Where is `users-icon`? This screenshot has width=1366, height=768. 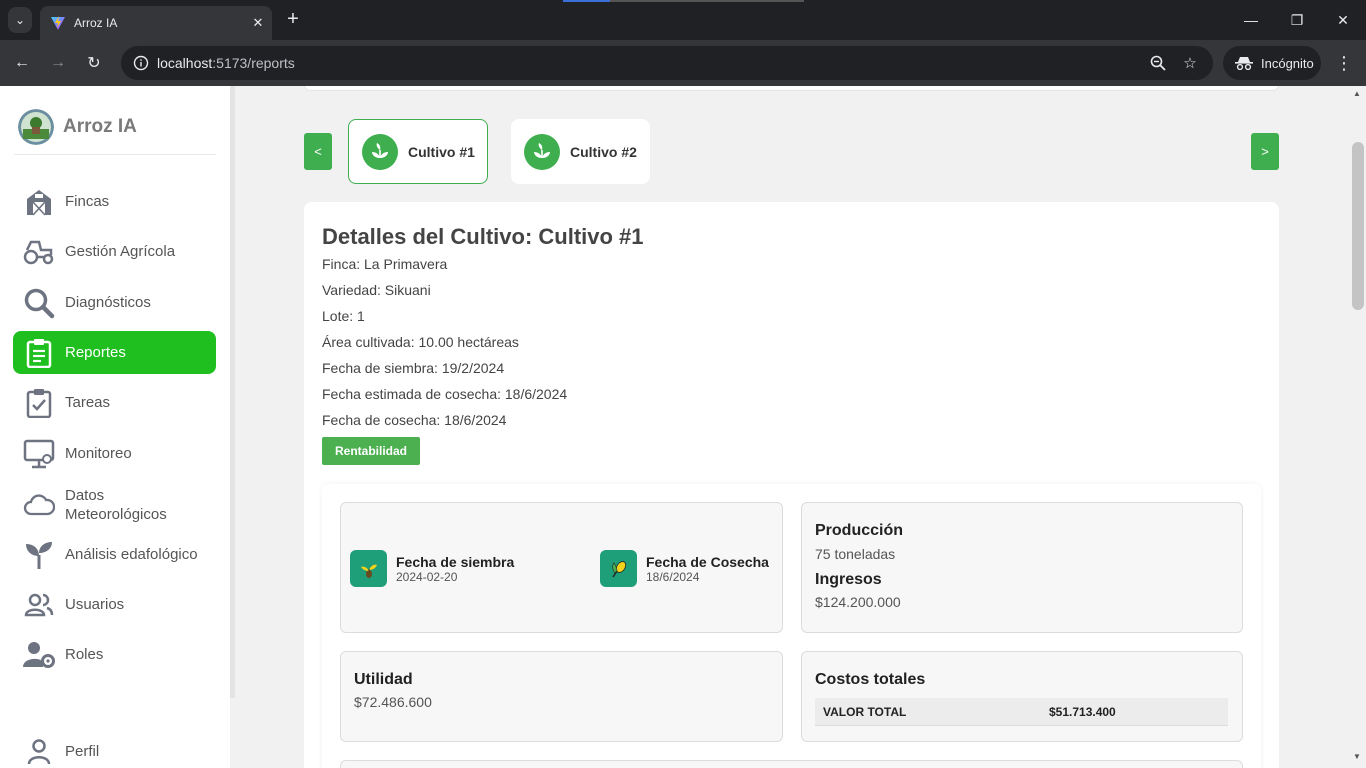 users-icon is located at coordinates (39, 605).